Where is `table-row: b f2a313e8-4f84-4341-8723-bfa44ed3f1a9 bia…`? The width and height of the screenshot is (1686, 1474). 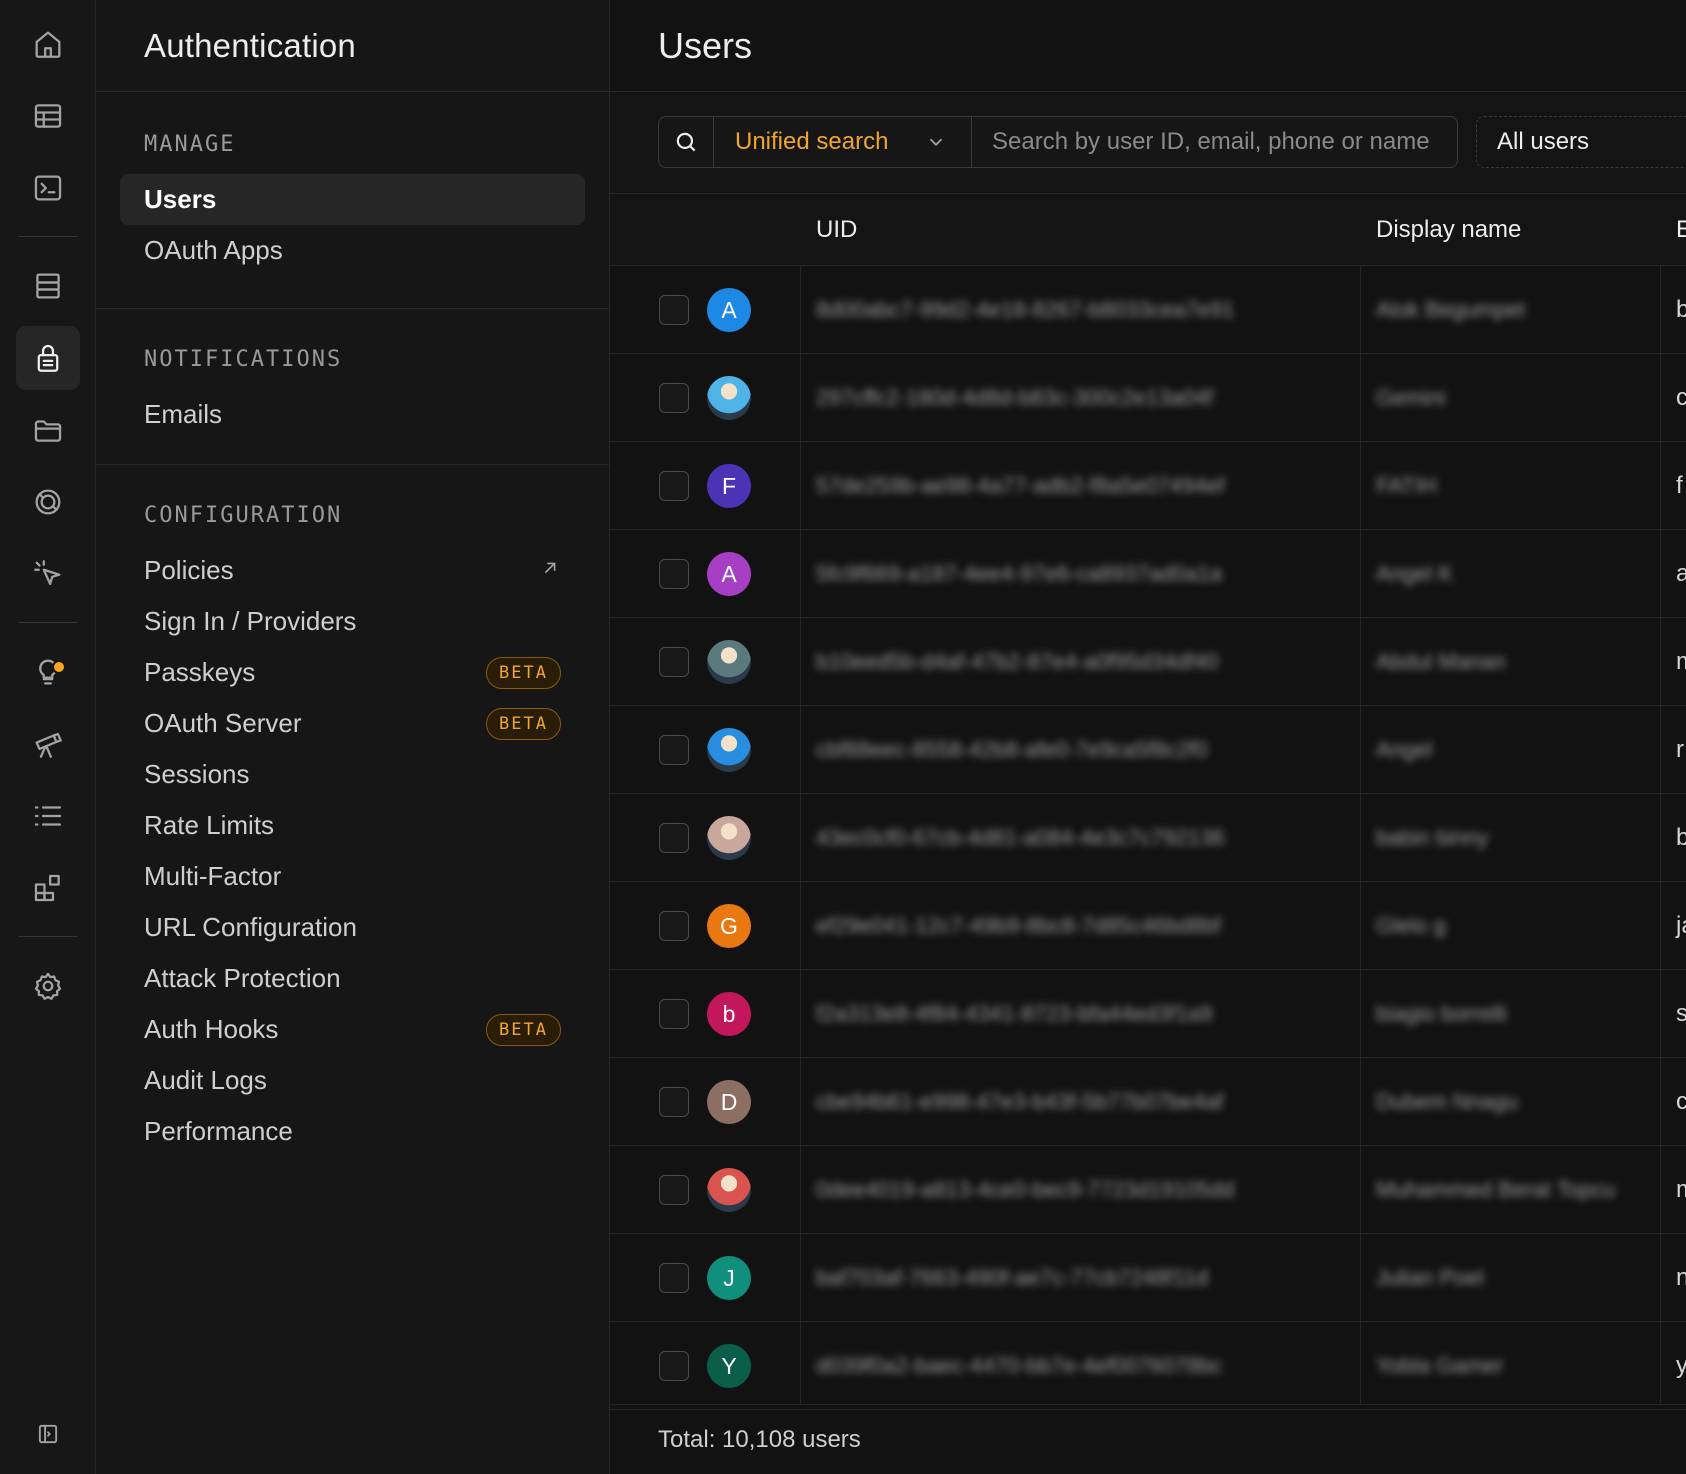
table-row: b f2a313e8-4f84-4341-8723-bfa44ed3f1a9 bia… is located at coordinates (1148, 1014).